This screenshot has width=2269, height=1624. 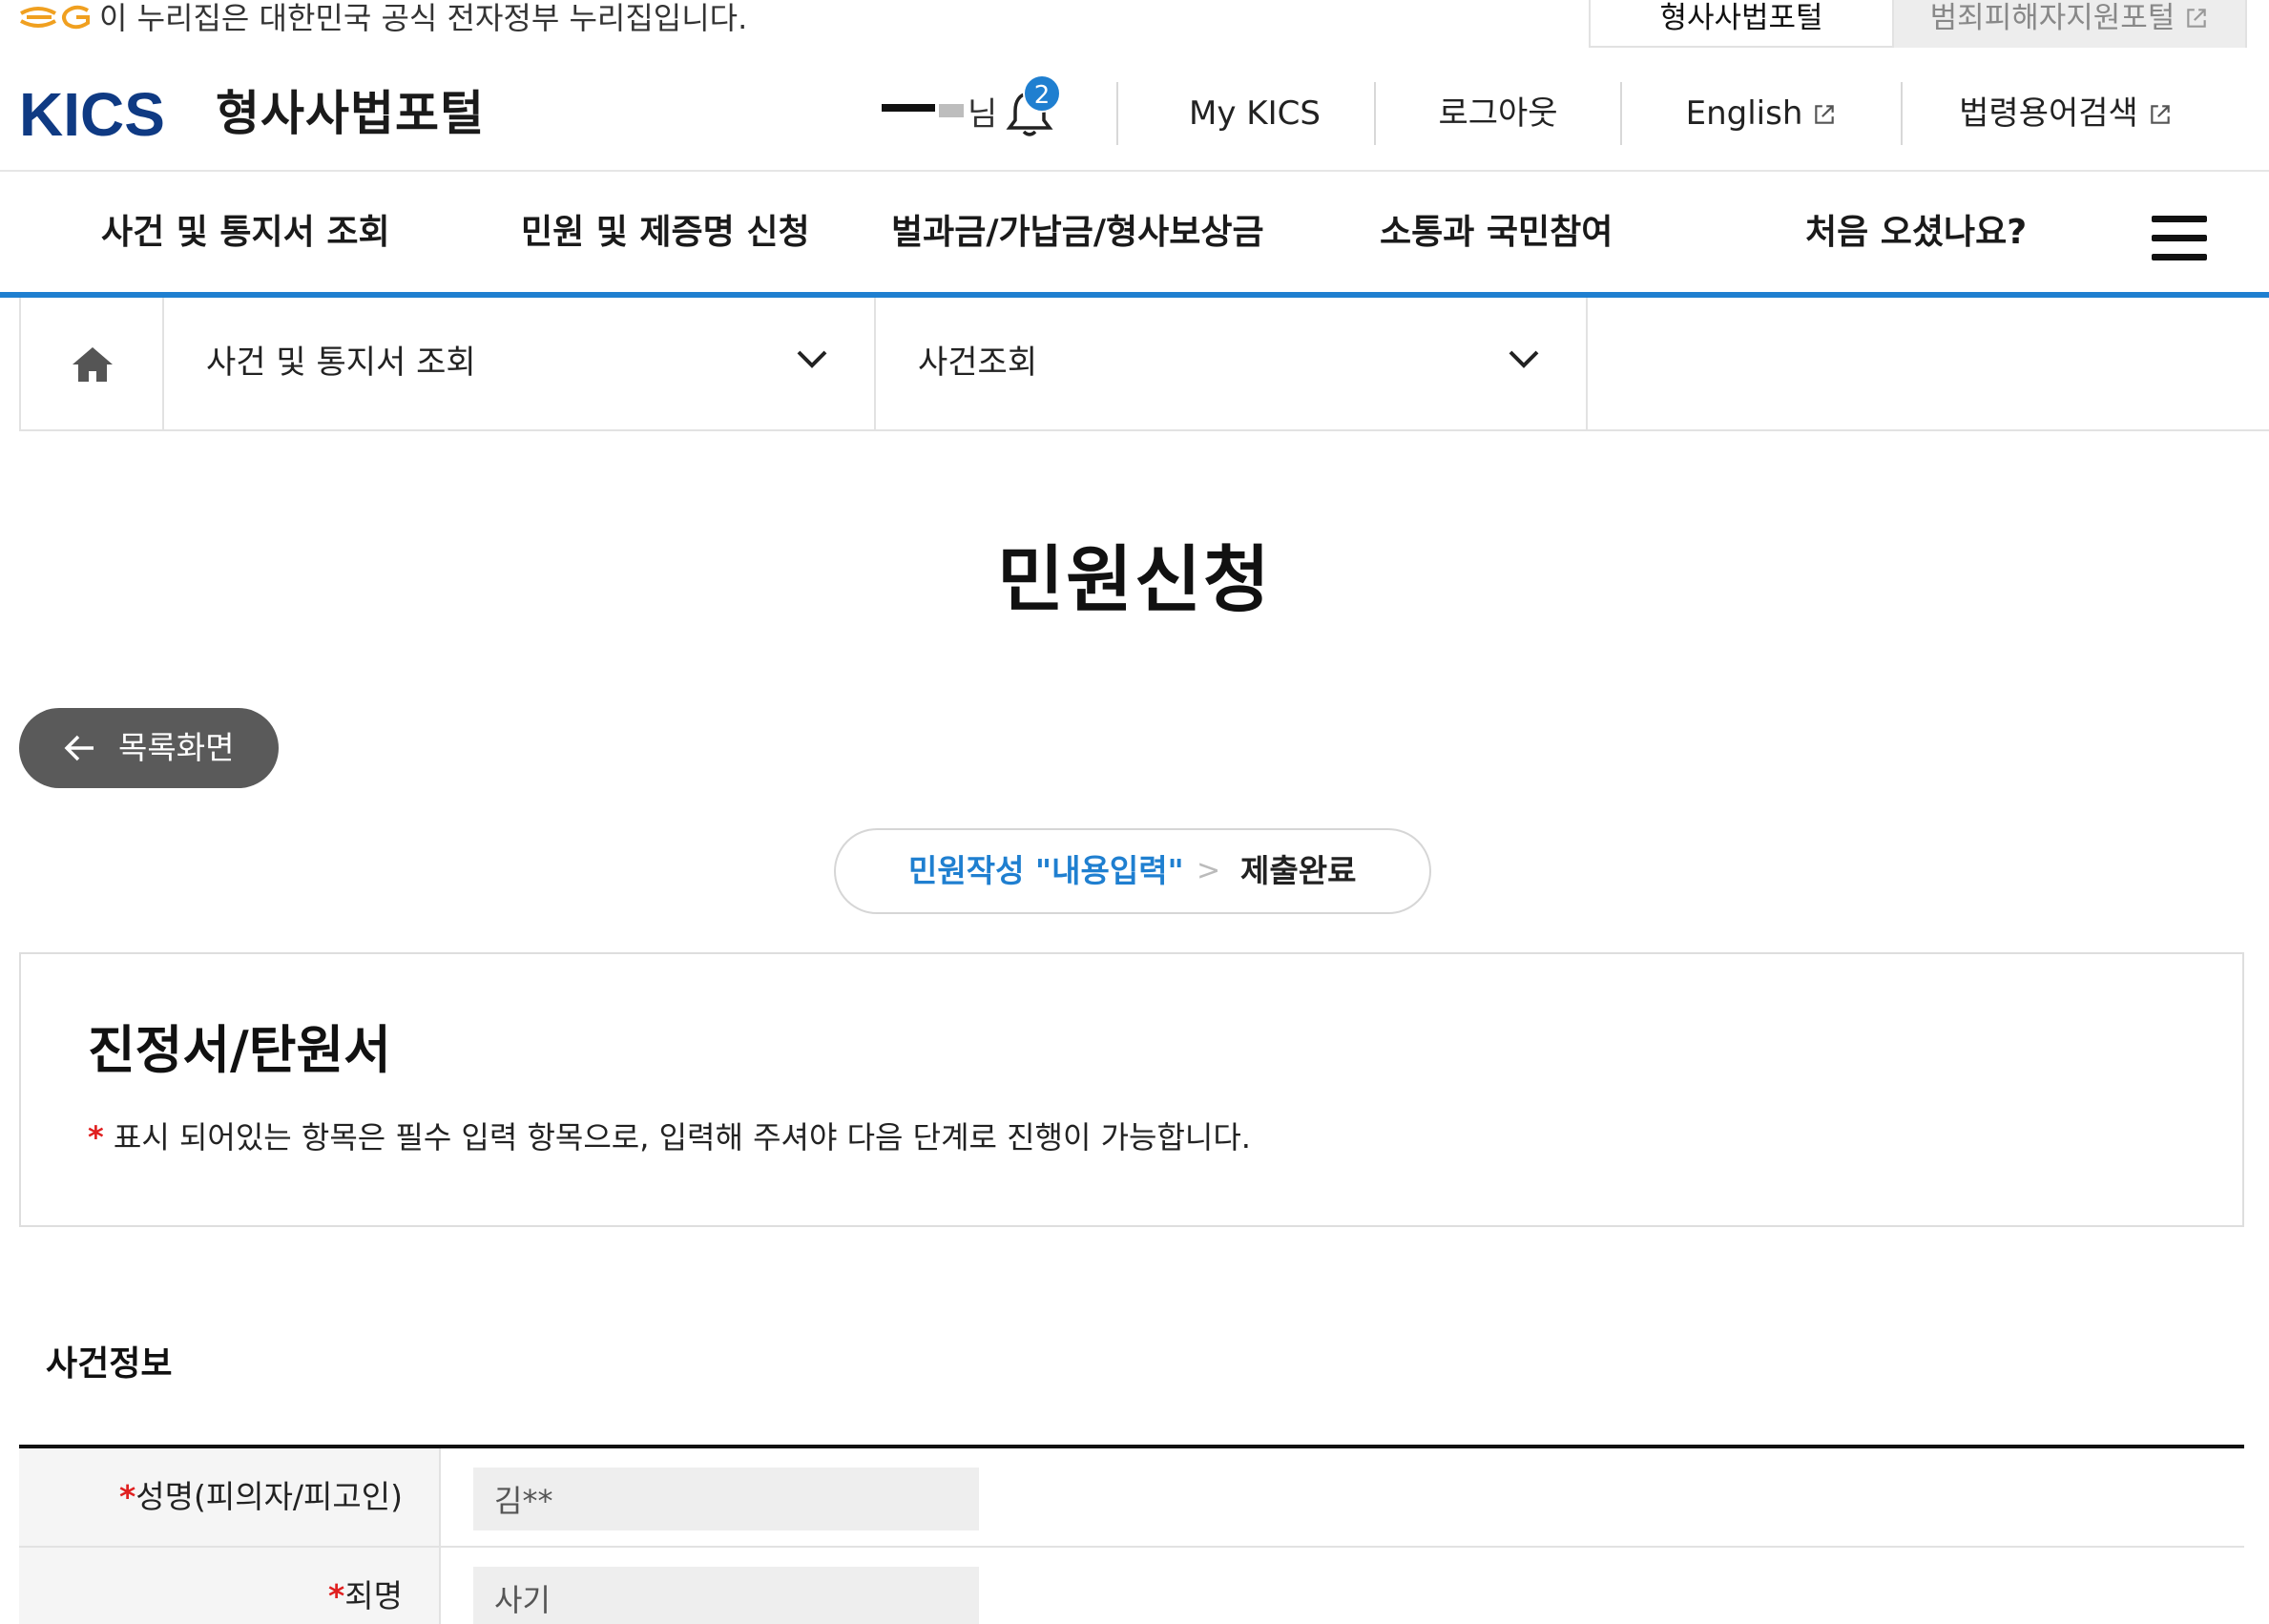 I want to click on nav-participation: 소통과 국민참여, so click(x=1496, y=233).